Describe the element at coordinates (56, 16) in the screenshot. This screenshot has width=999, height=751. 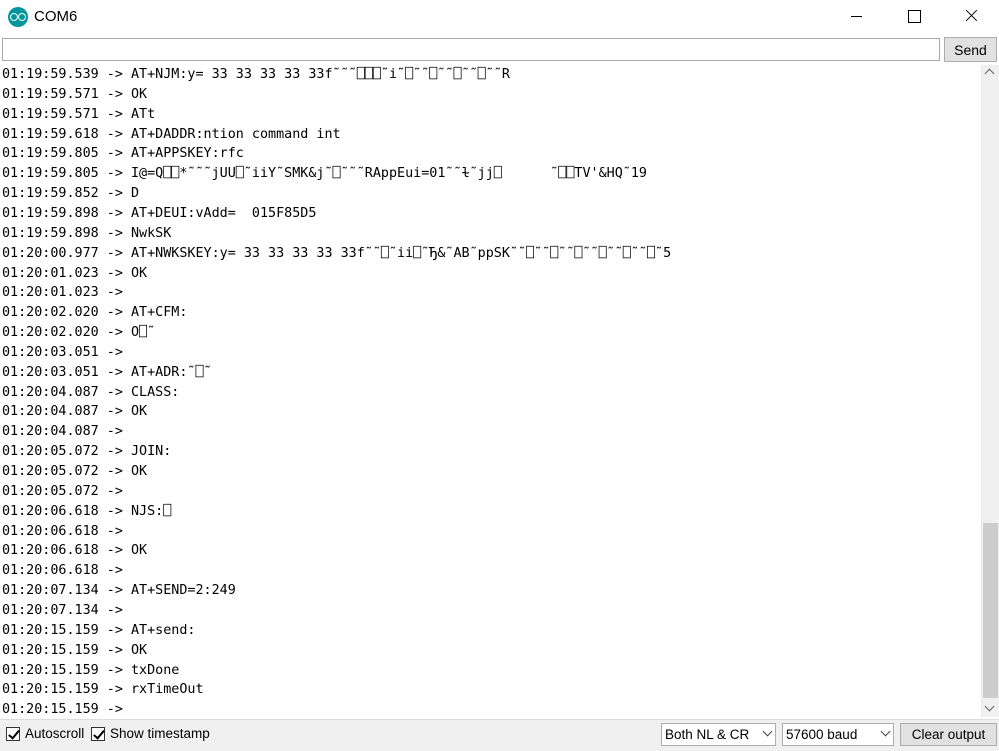
I see `window-title: COM6` at that location.